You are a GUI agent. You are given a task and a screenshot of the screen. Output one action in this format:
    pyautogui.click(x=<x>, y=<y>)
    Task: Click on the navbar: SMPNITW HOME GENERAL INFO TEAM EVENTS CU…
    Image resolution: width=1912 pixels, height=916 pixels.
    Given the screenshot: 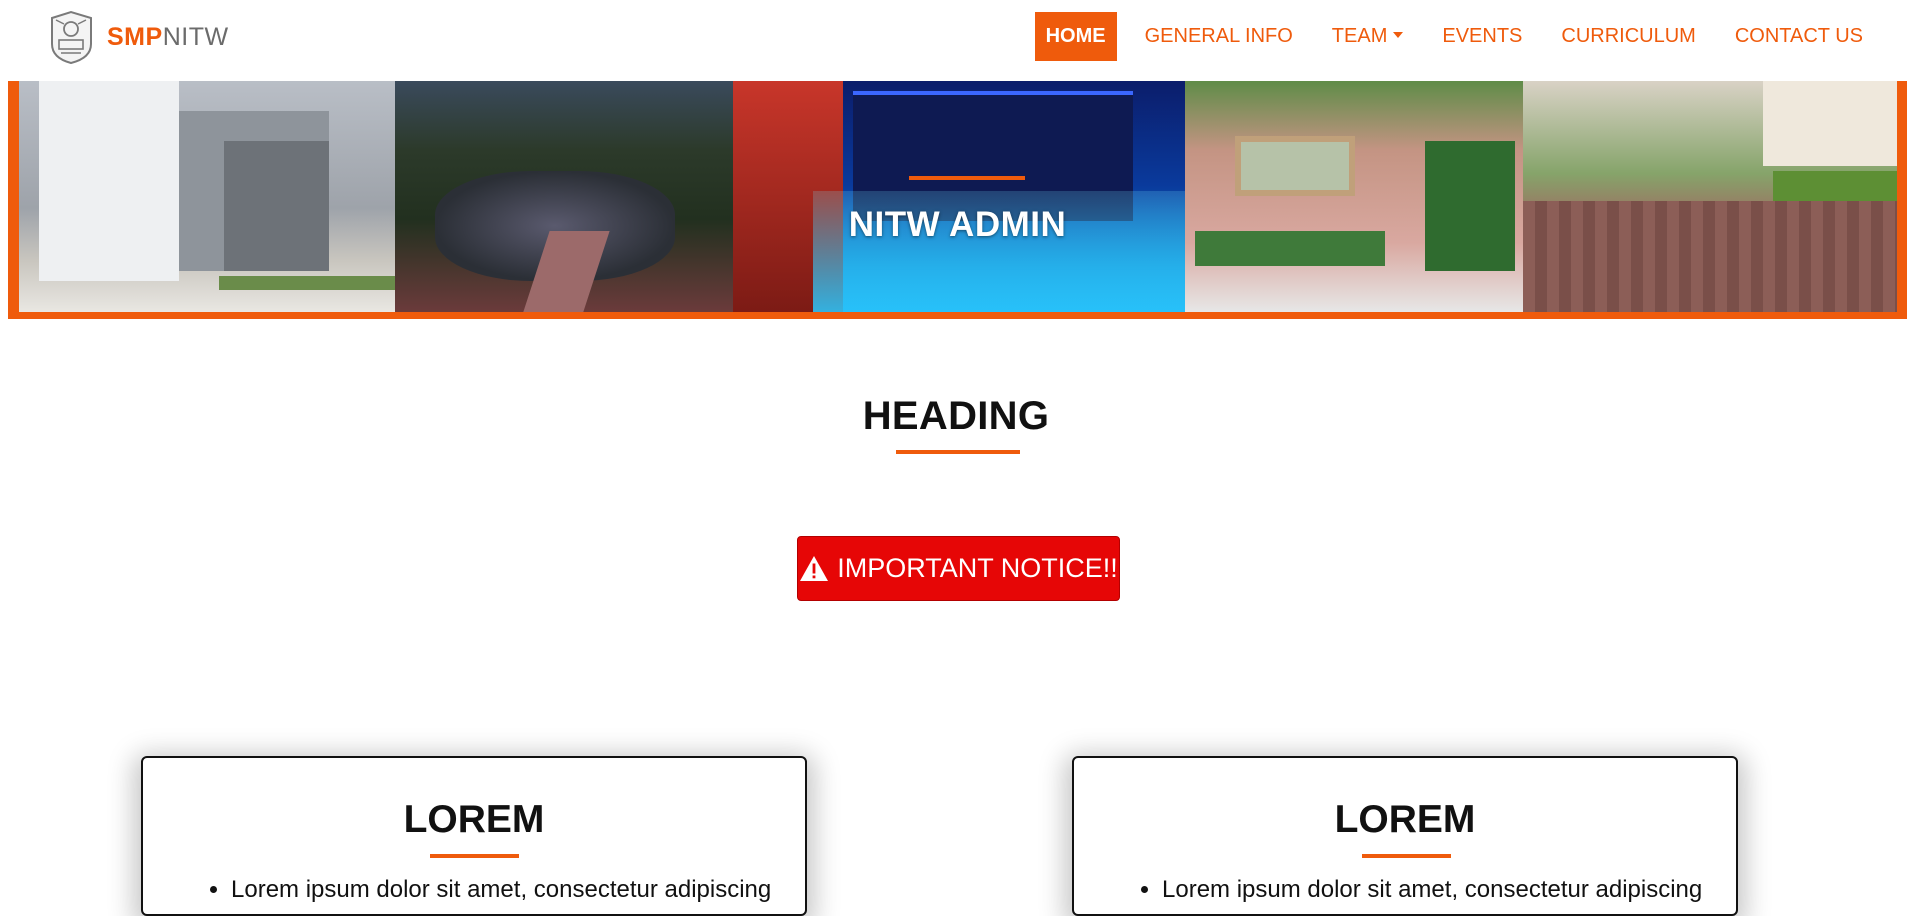 What is the action you would take?
    pyautogui.click(x=956, y=41)
    